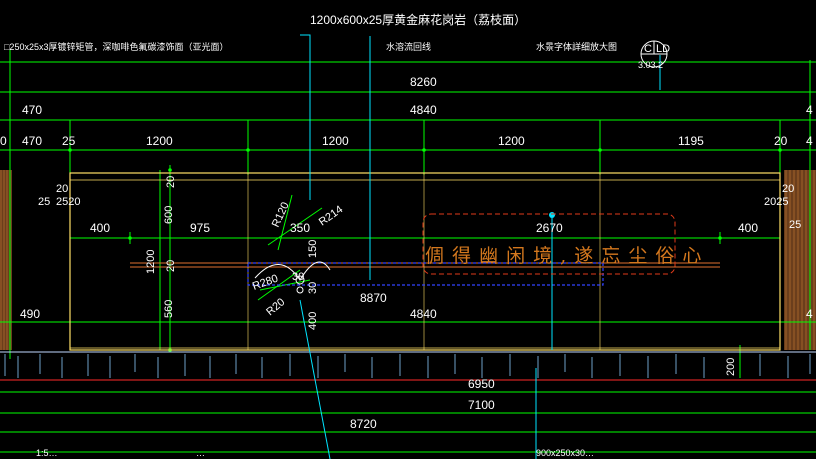 The width and height of the screenshot is (816, 459). Describe the element at coordinates (169, 215) in the screenshot. I see `dim-vert-600: 600` at that location.